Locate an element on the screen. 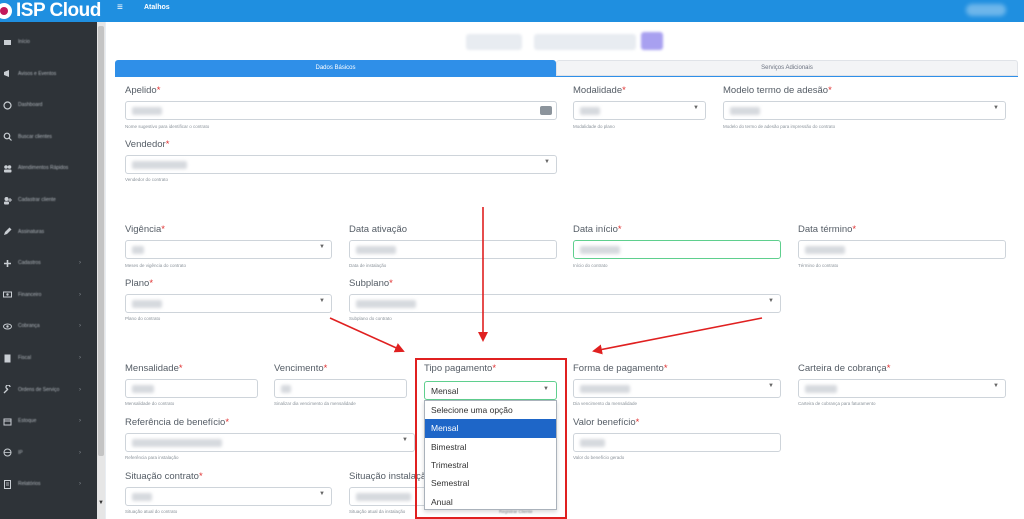 This screenshot has width=1024, height=519. modalidade-select: ▼ is located at coordinates (639, 110).